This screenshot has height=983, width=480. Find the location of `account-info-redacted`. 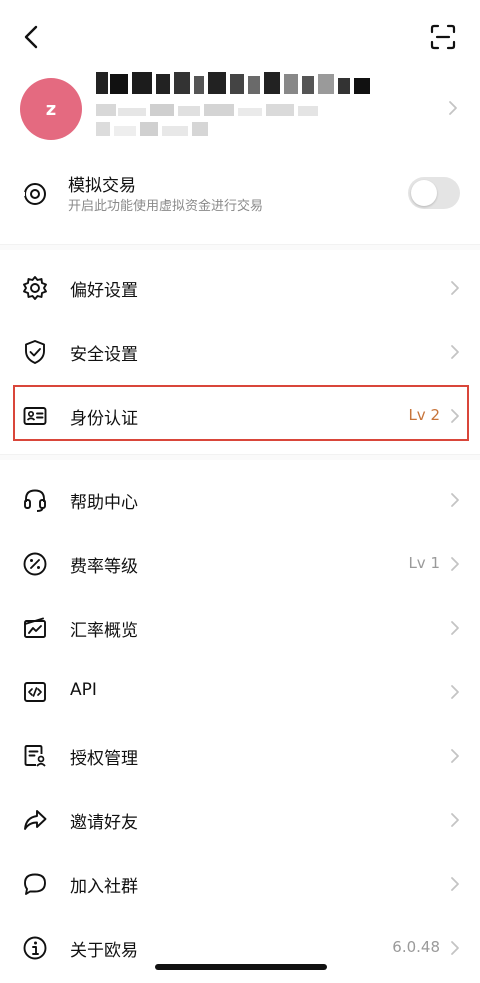

account-info-redacted is located at coordinates (216, 125).